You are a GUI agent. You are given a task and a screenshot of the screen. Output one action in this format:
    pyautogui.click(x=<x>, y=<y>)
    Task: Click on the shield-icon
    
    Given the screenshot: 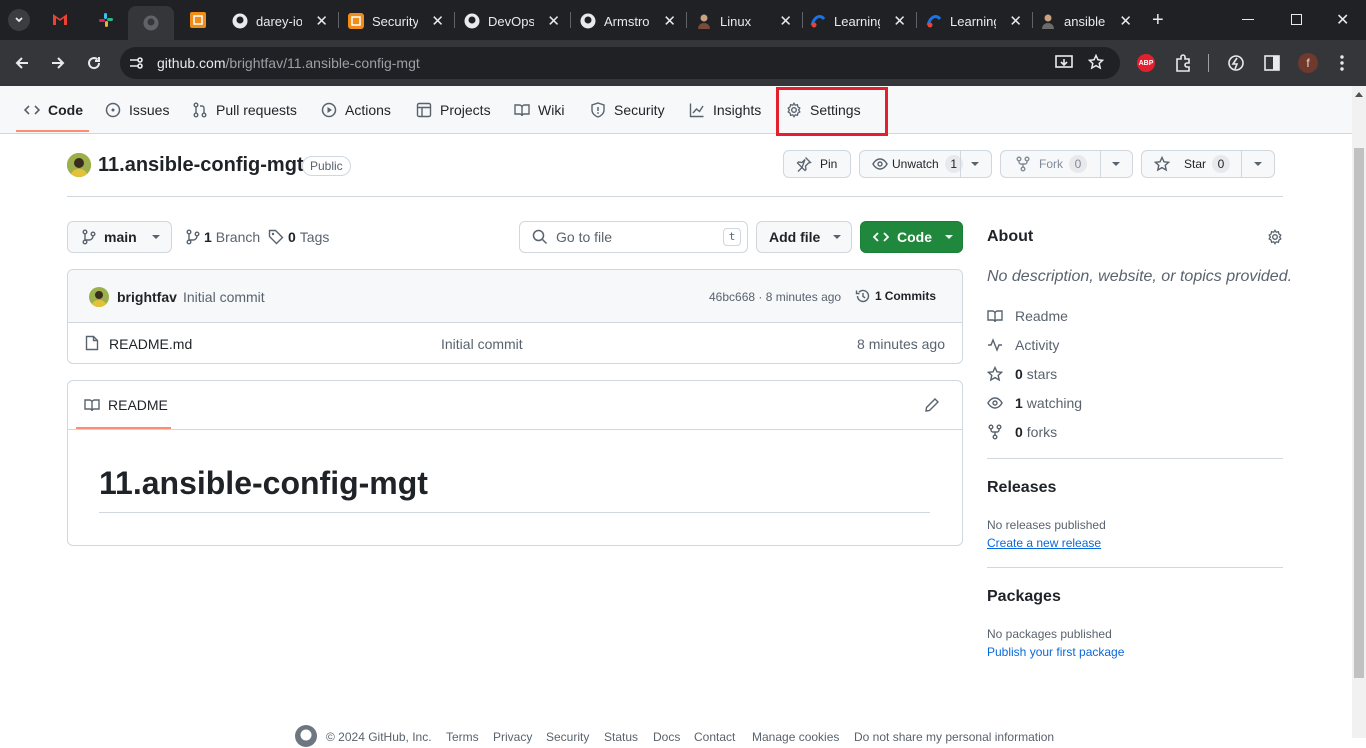 What is the action you would take?
    pyautogui.click(x=598, y=110)
    